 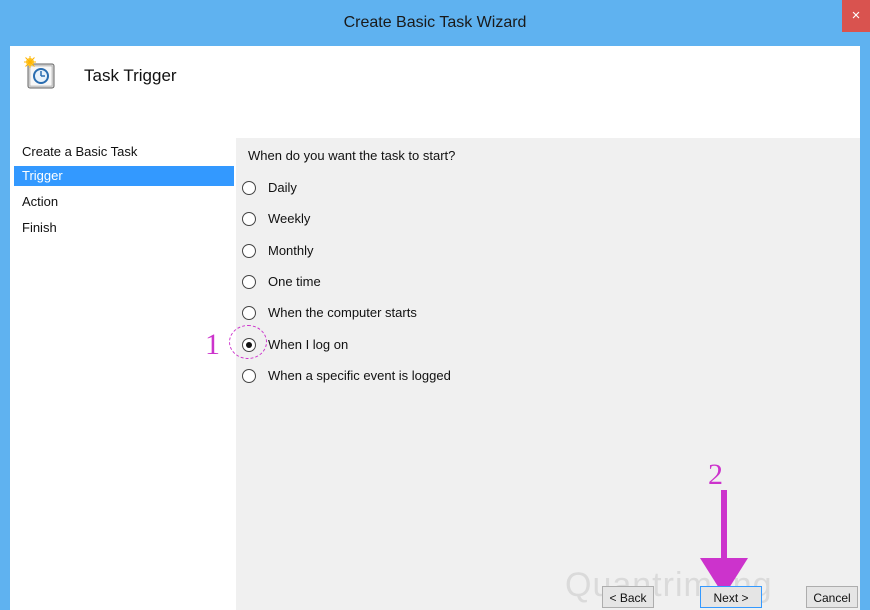 I want to click on nav-item-create-basic-task: Create a Basic Task, so click(x=124, y=152).